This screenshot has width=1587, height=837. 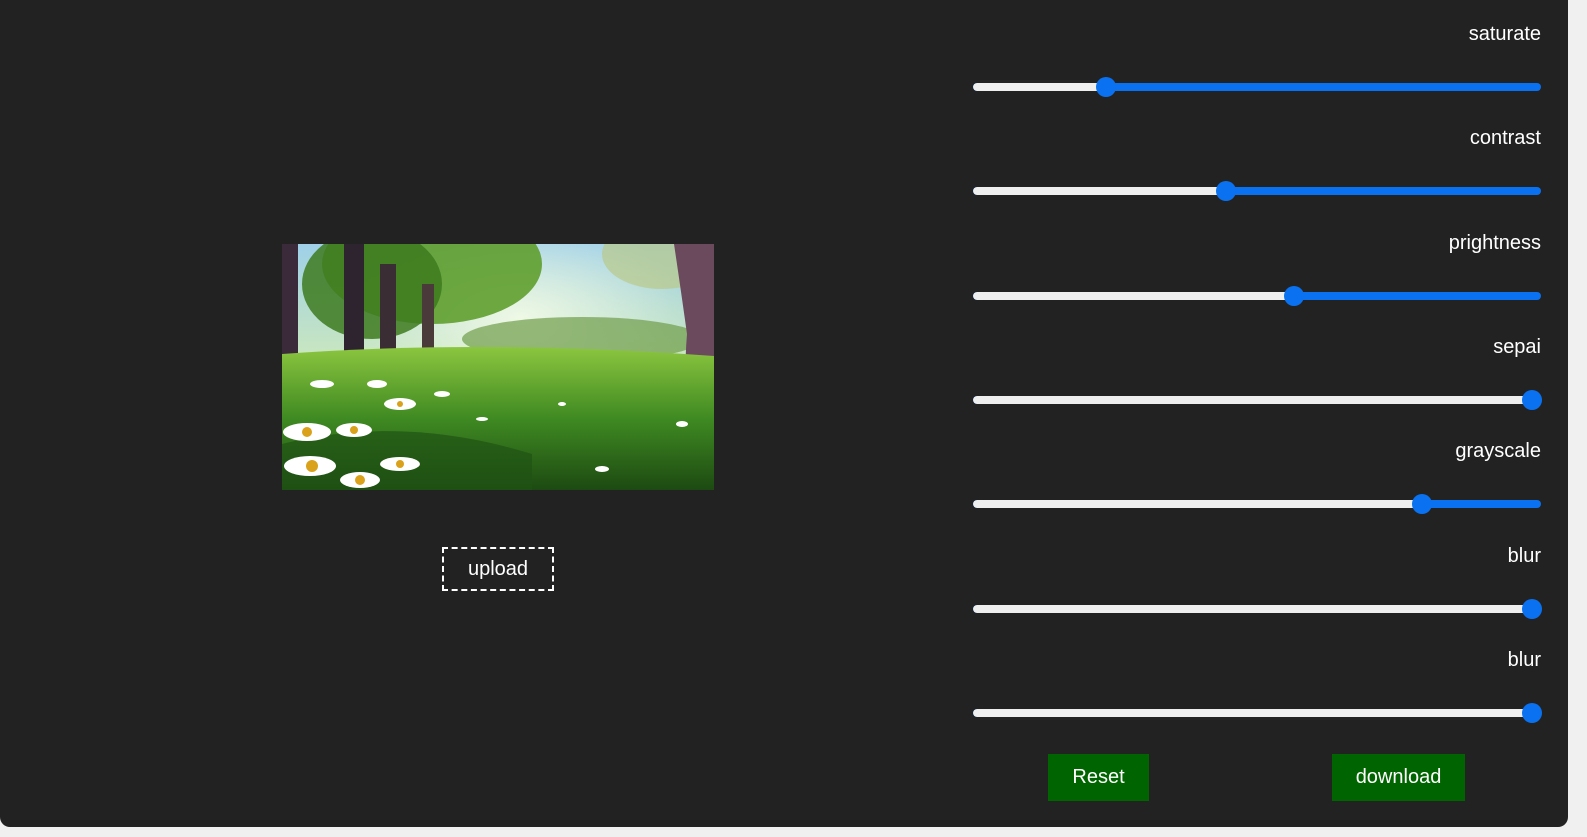 I want to click on filter-slider-sepai, so click(x=1258, y=399).